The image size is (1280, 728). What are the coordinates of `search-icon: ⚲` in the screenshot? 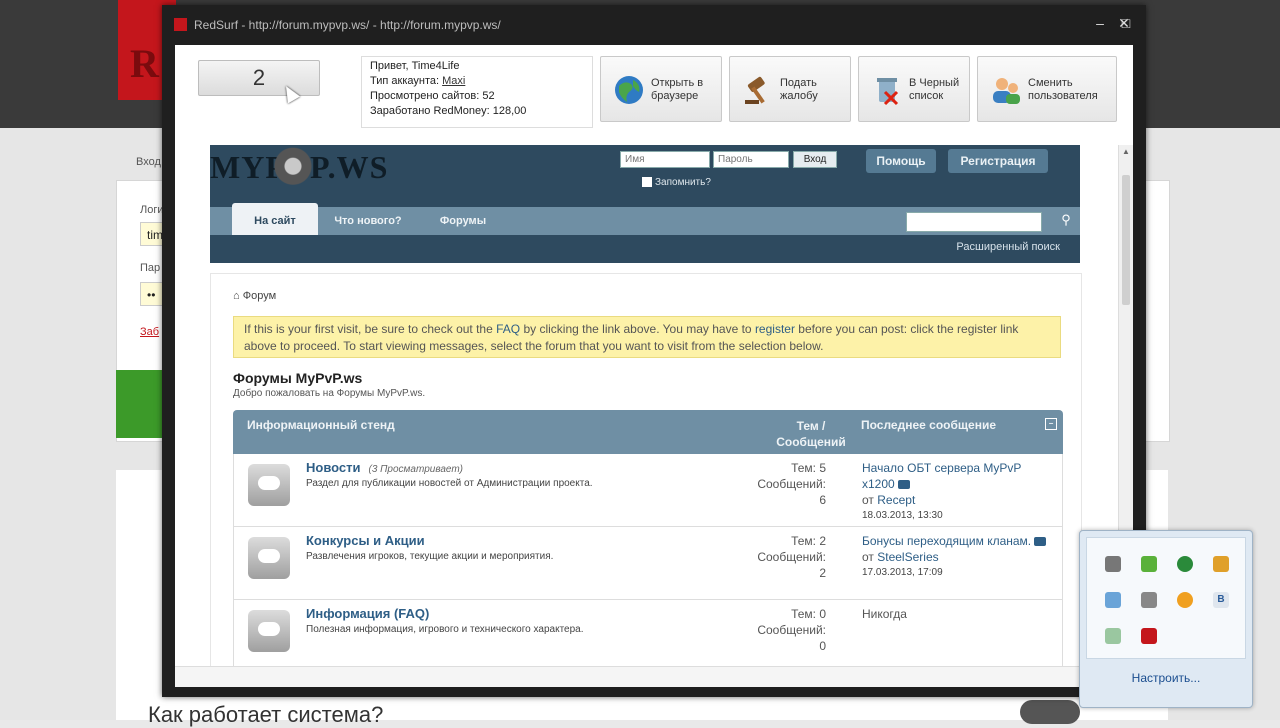 It's located at (1066, 220).